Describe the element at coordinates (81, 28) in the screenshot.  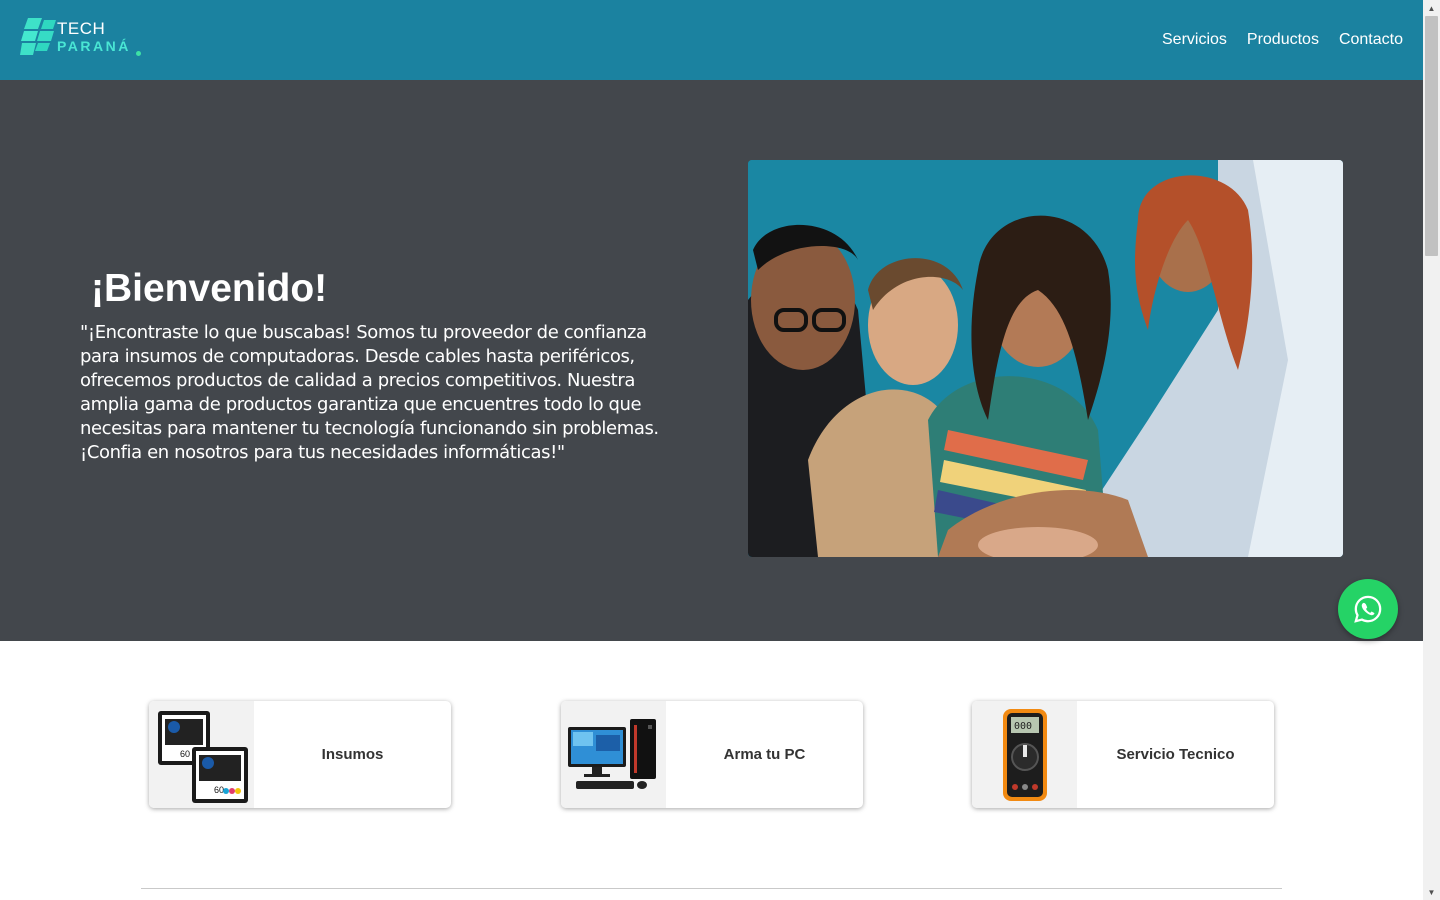
I see `brand-name-top: TECH` at that location.